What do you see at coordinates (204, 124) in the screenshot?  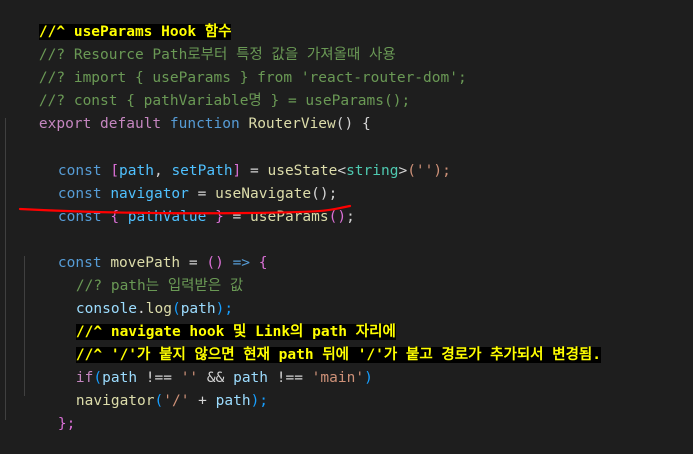 I see `keyword-function: function` at bounding box center [204, 124].